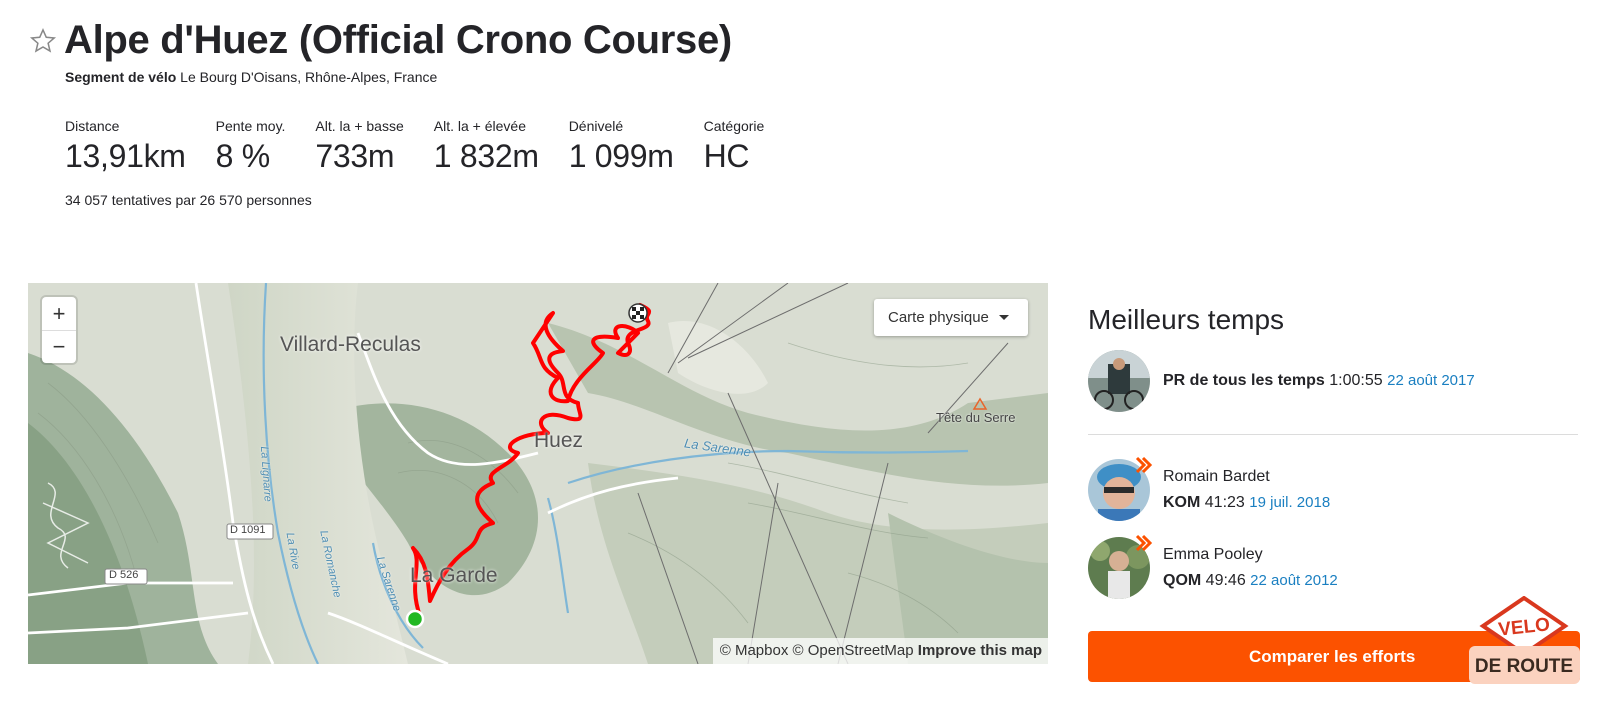 The height and width of the screenshot is (701, 1600). I want to click on stat-elevation-gain: Dénivelé 1 099m, so click(621, 146).